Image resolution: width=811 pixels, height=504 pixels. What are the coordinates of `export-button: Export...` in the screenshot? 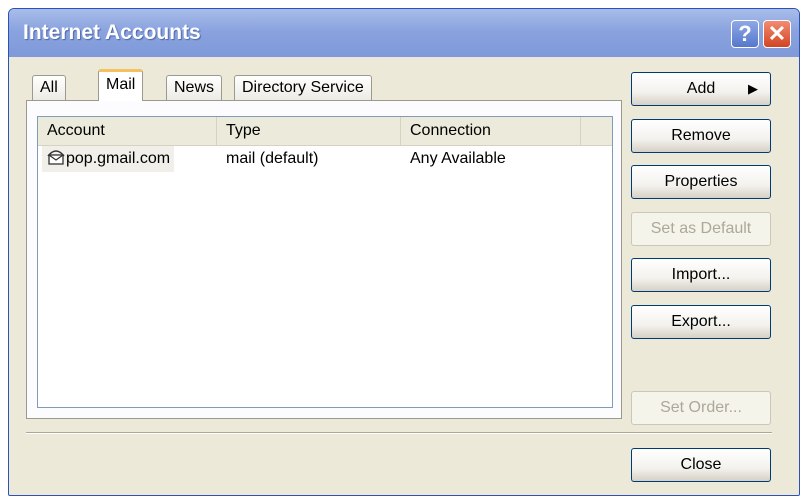 It's located at (701, 322).